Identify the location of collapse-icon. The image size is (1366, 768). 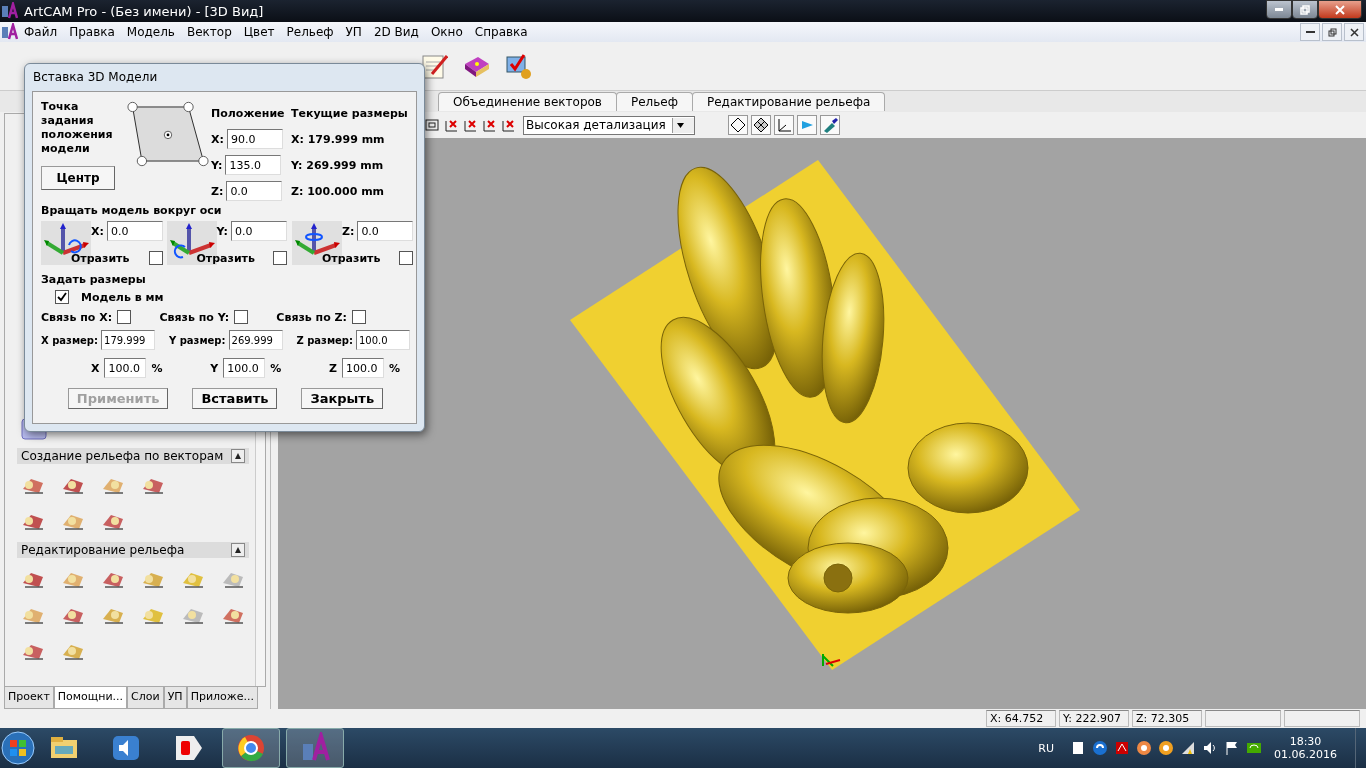
(238, 550).